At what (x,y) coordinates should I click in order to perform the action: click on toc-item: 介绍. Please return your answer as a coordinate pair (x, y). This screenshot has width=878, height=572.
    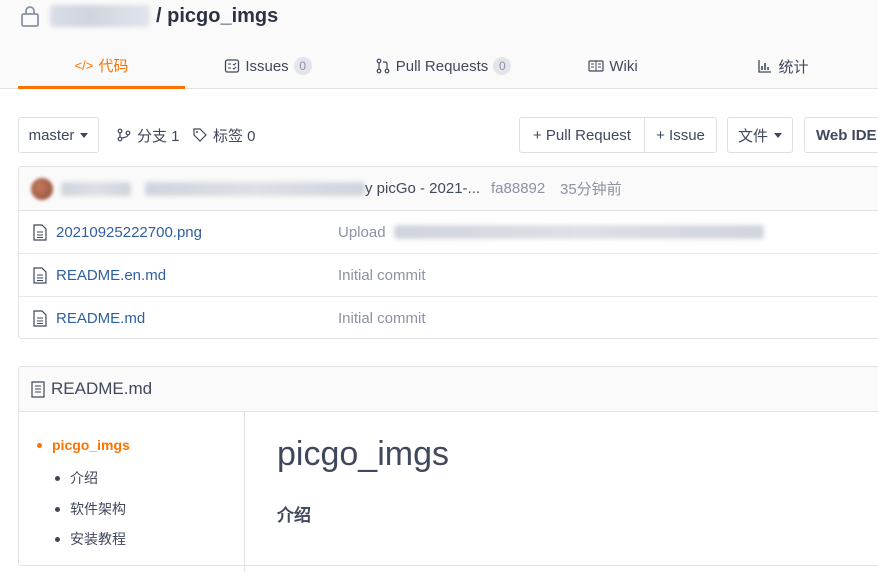
    Looking at the image, I should click on (76, 478).